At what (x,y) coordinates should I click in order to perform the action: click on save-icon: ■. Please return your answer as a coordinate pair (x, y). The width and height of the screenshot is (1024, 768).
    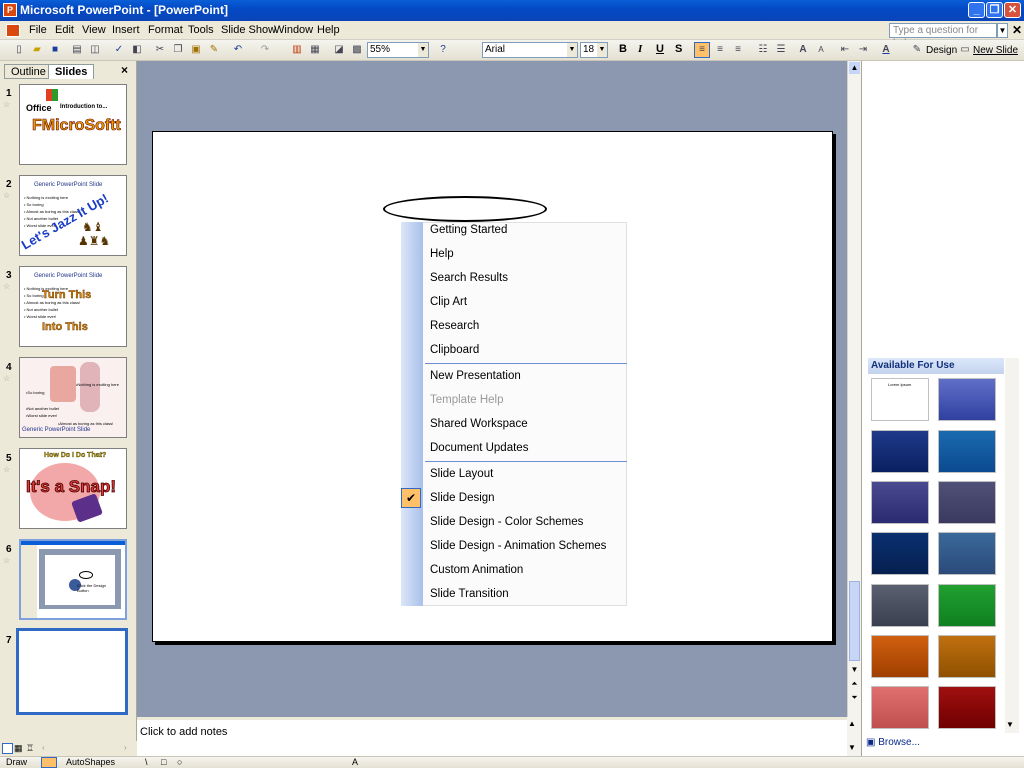
    Looking at the image, I should click on (55, 50).